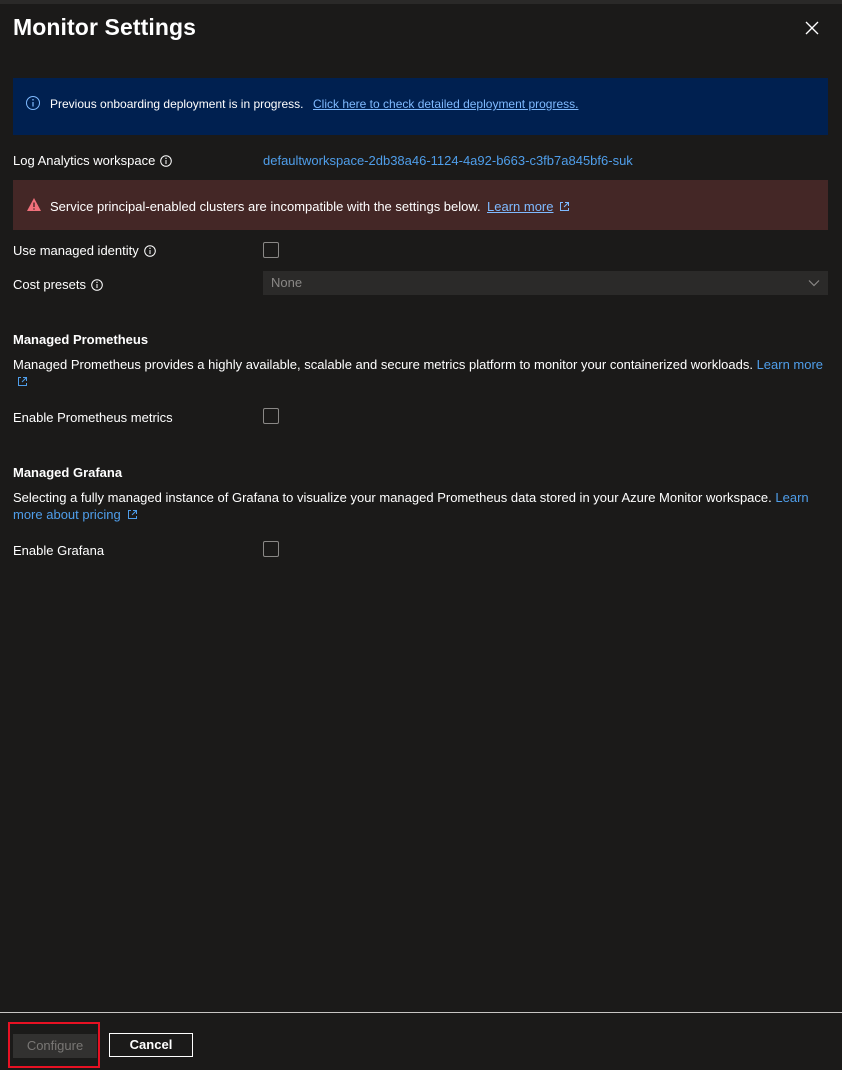  What do you see at coordinates (68, 472) in the screenshot?
I see `grafana-heading: Managed Grafana` at bounding box center [68, 472].